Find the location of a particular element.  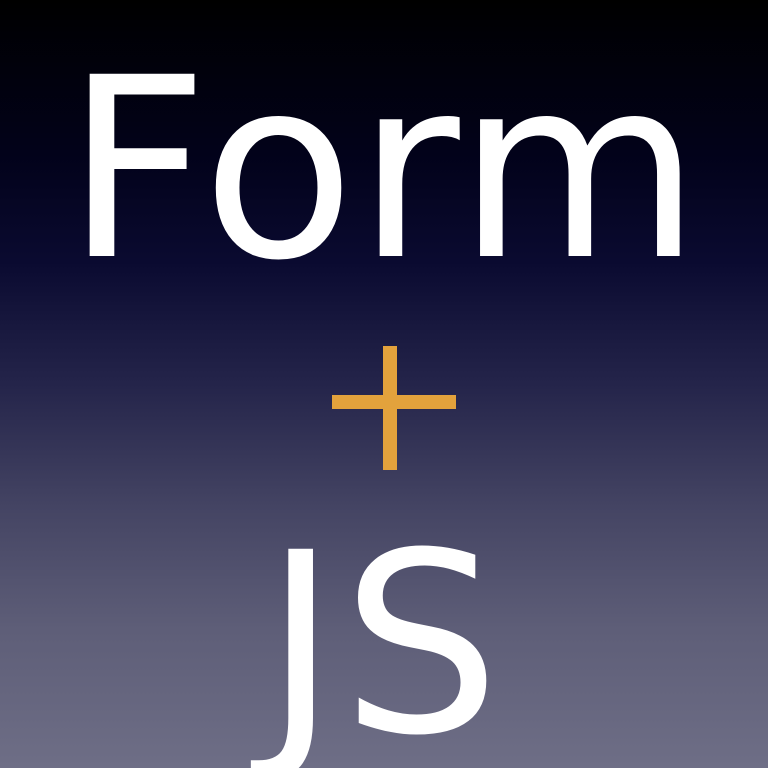

plus-icon is located at coordinates (394, 408).